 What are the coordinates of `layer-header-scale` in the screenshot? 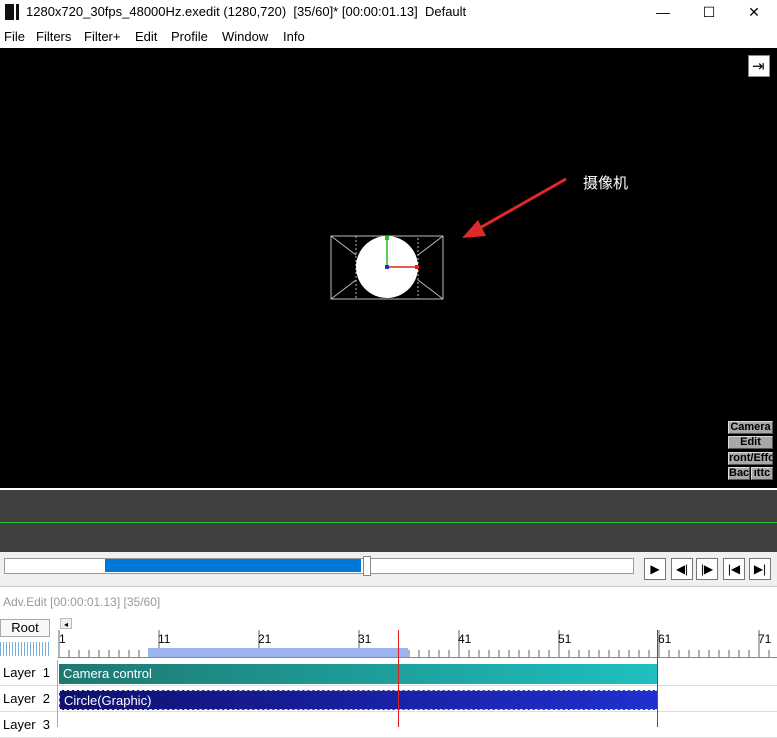 It's located at (25, 649).